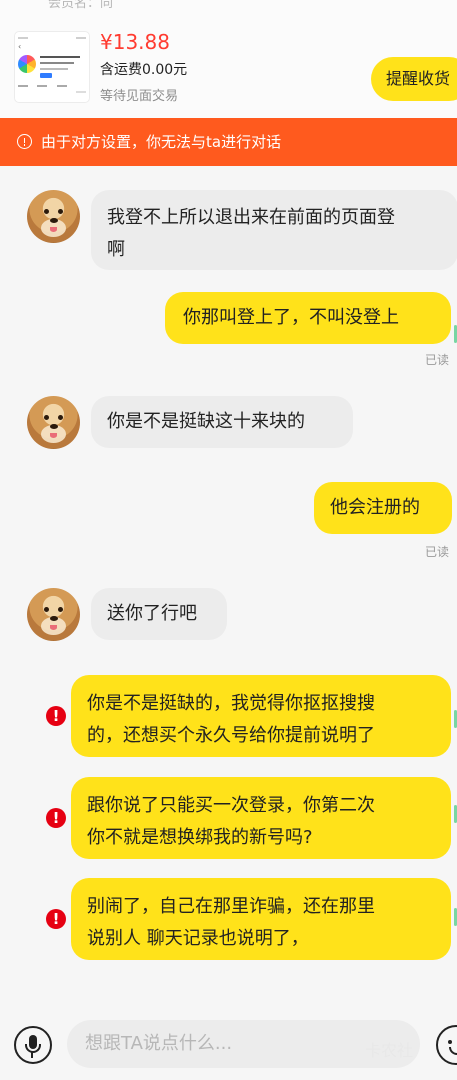 The height and width of the screenshot is (1080, 457). What do you see at coordinates (446, 1045) in the screenshot?
I see `smile-icon` at bounding box center [446, 1045].